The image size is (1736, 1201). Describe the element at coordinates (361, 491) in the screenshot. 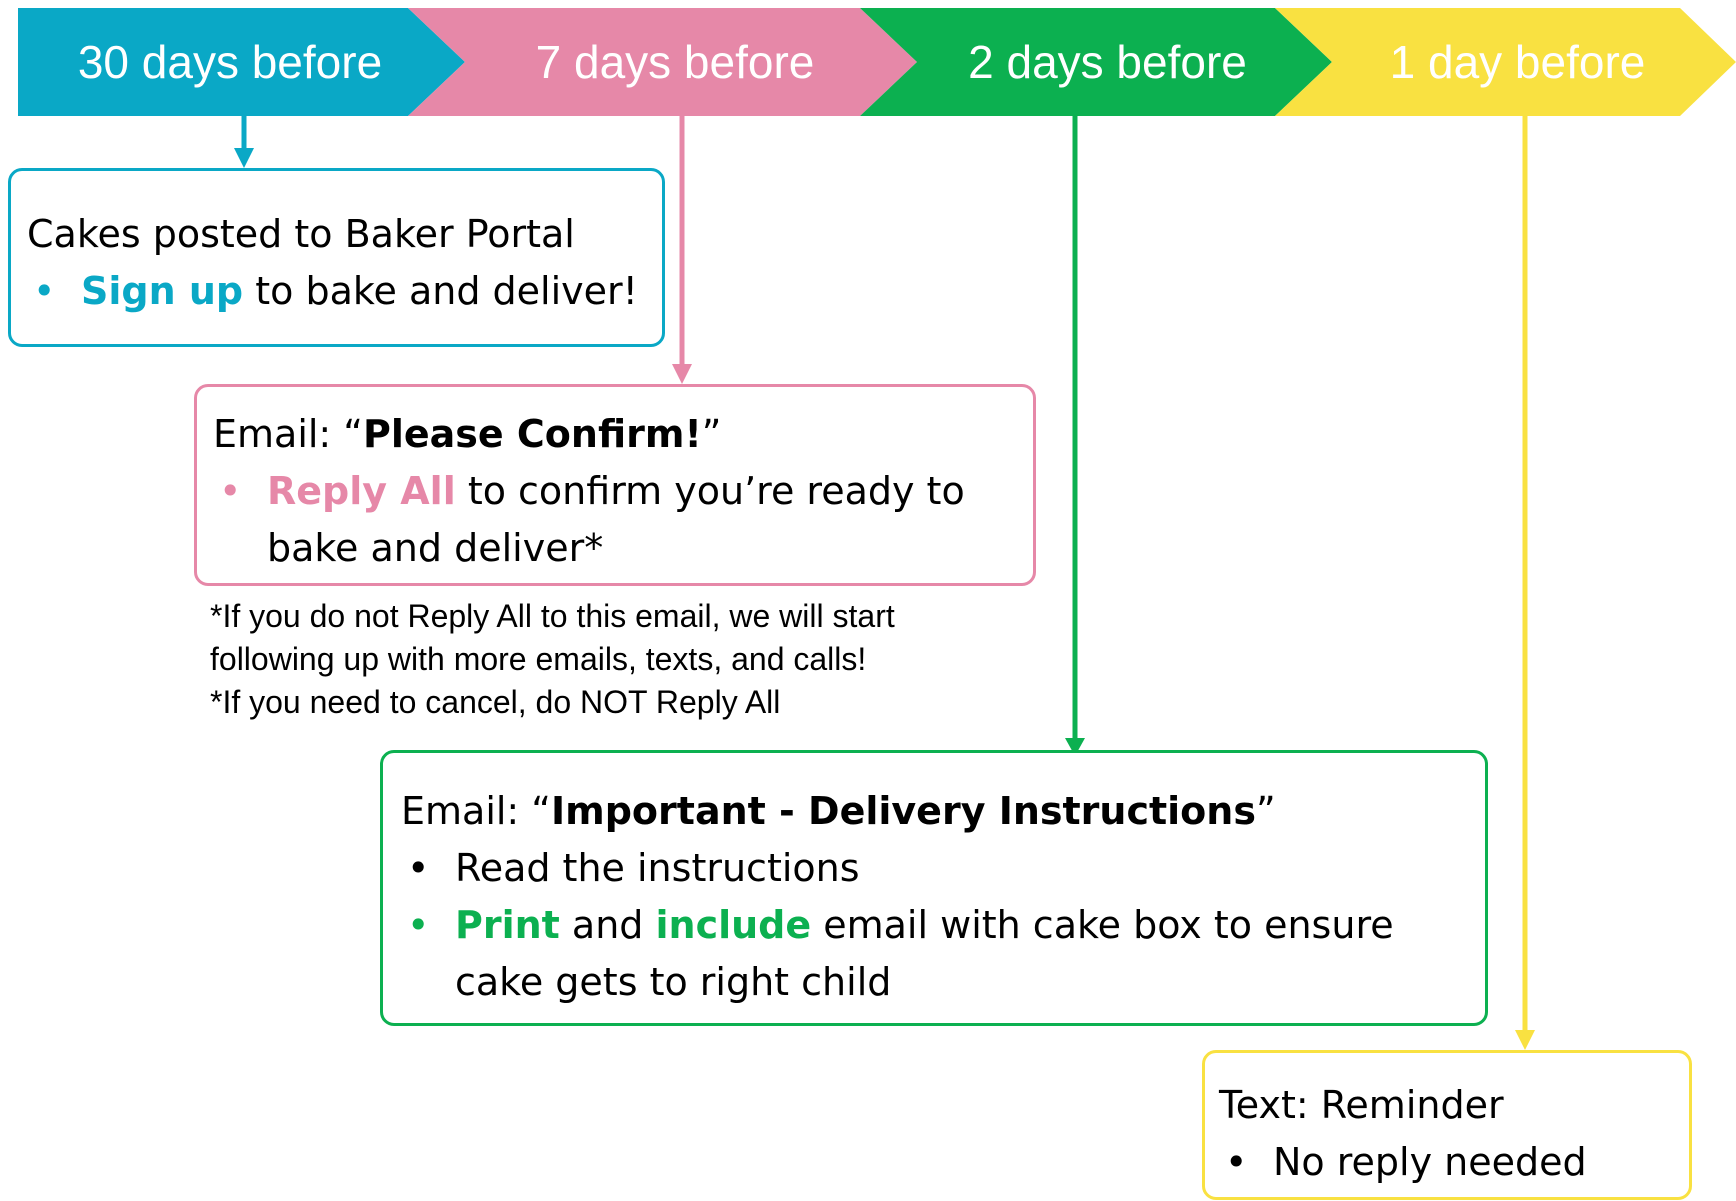

I see `reply-all-highlight: Reply All` at that location.